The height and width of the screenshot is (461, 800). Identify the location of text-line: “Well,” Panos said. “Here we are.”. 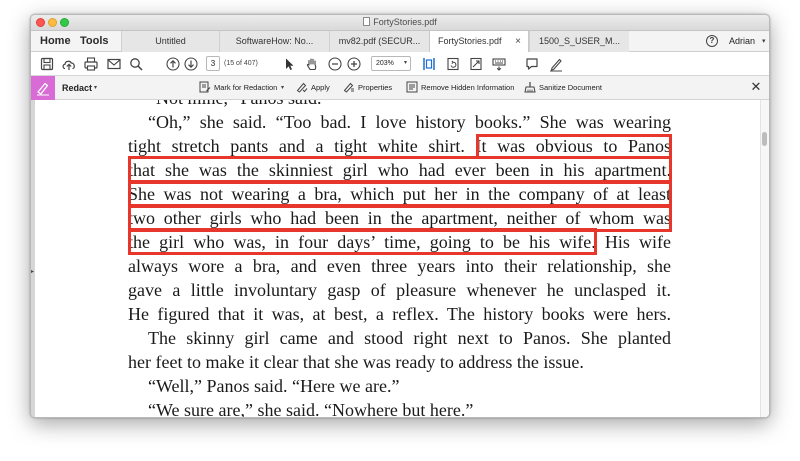
(274, 386).